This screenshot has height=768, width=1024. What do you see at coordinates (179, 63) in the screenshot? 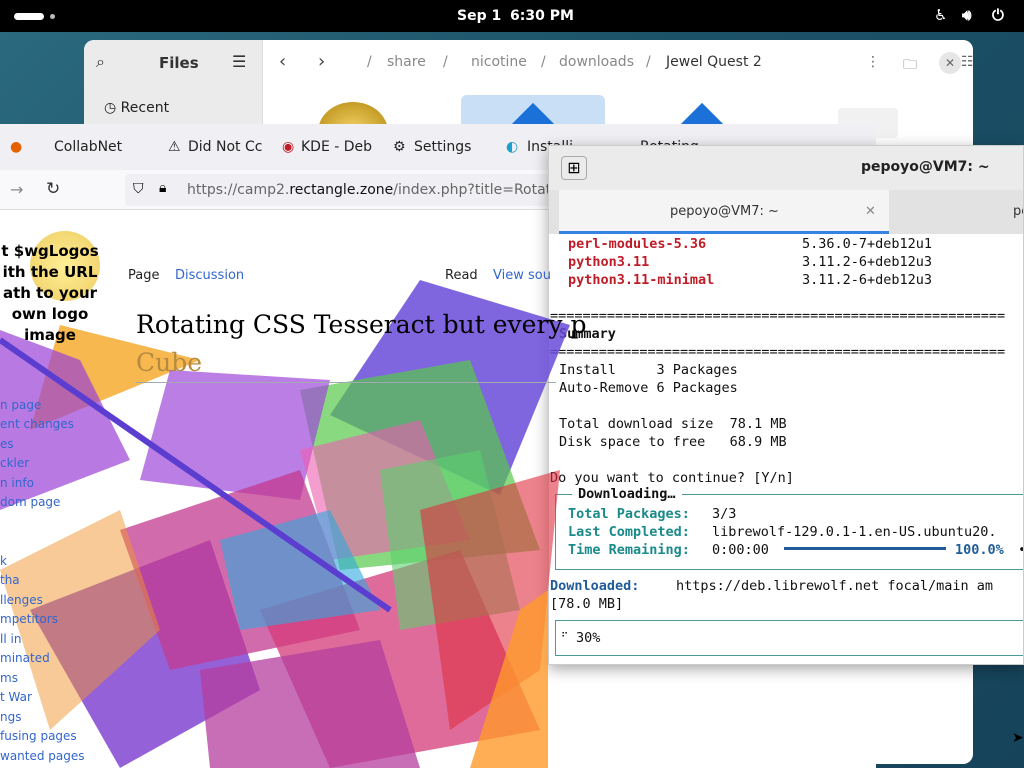
I see `files-title: Files` at bounding box center [179, 63].